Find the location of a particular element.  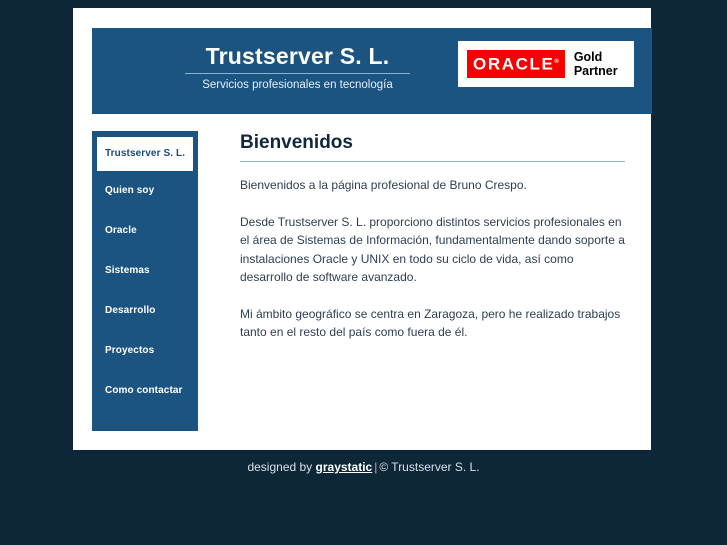

oracle-partner-line-1: Gold is located at coordinates (588, 57).